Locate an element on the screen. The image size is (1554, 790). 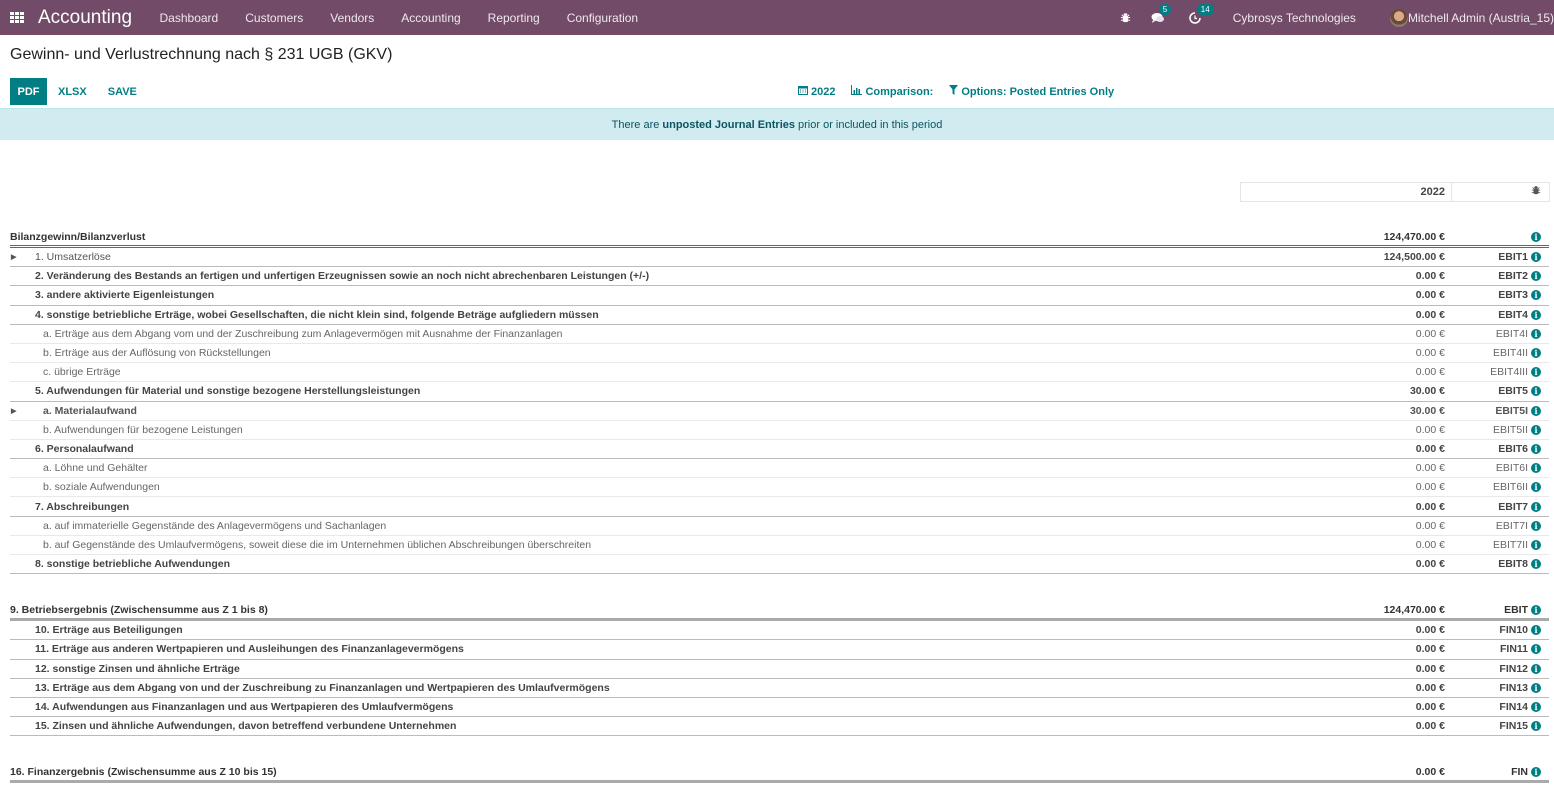
comparison-filter: Comparison: is located at coordinates (892, 91).